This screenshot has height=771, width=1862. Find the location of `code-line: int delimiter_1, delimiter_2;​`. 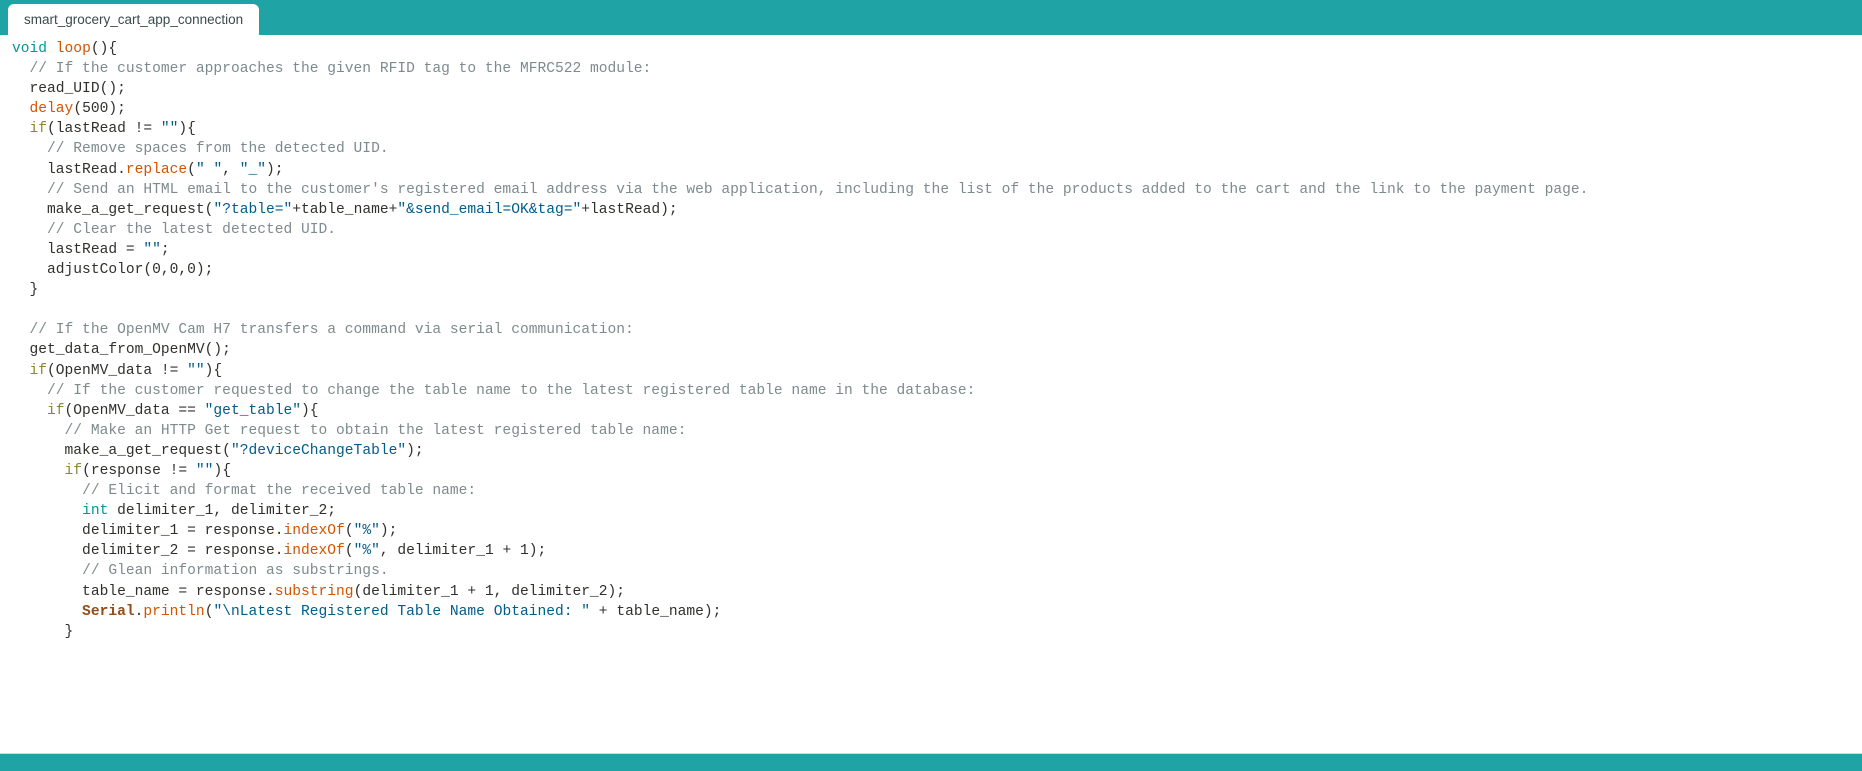

code-line: int delimiter_1, delimiter_2;​ is located at coordinates (931, 511).